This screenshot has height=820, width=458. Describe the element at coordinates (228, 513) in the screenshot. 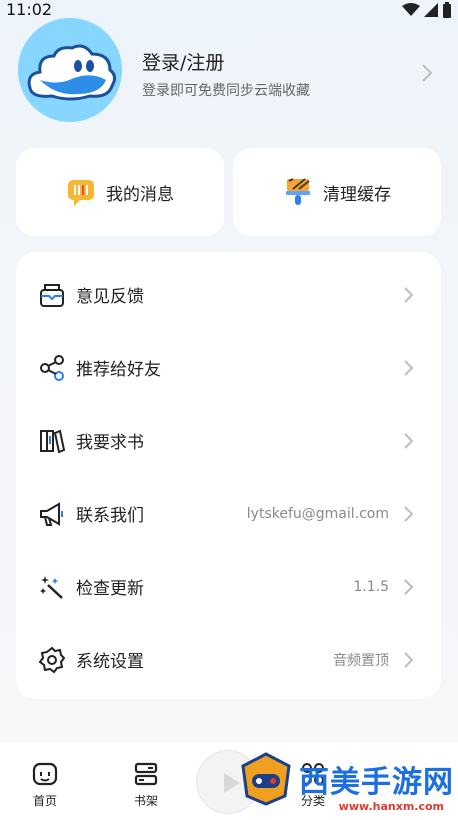

I see `menu-item-contact: 联系我们 lytskefu@gmail.com` at that location.